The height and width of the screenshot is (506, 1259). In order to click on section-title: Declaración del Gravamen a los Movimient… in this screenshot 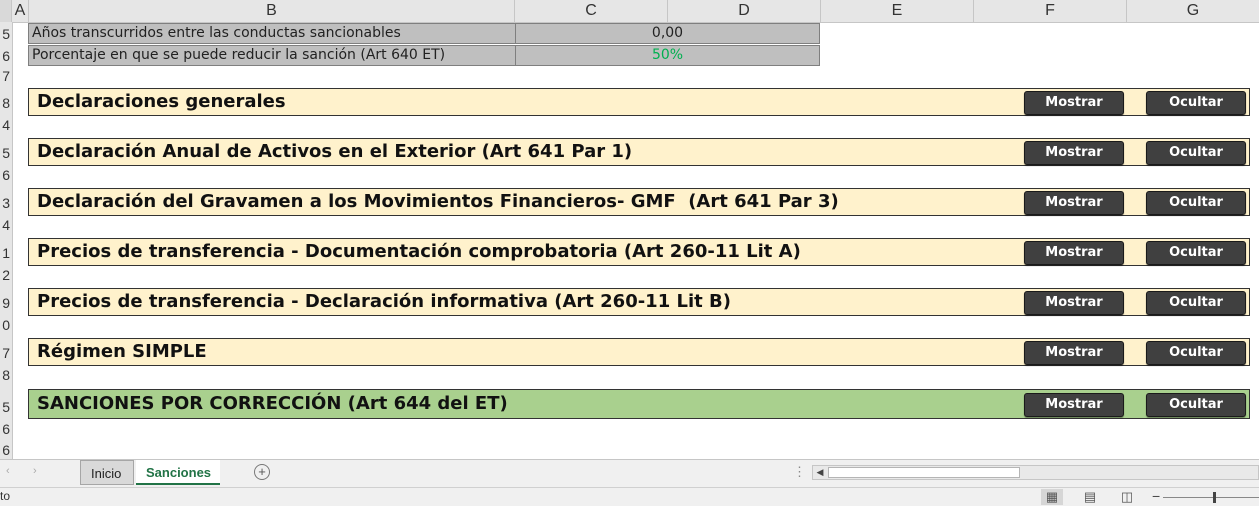, I will do `click(438, 201)`.